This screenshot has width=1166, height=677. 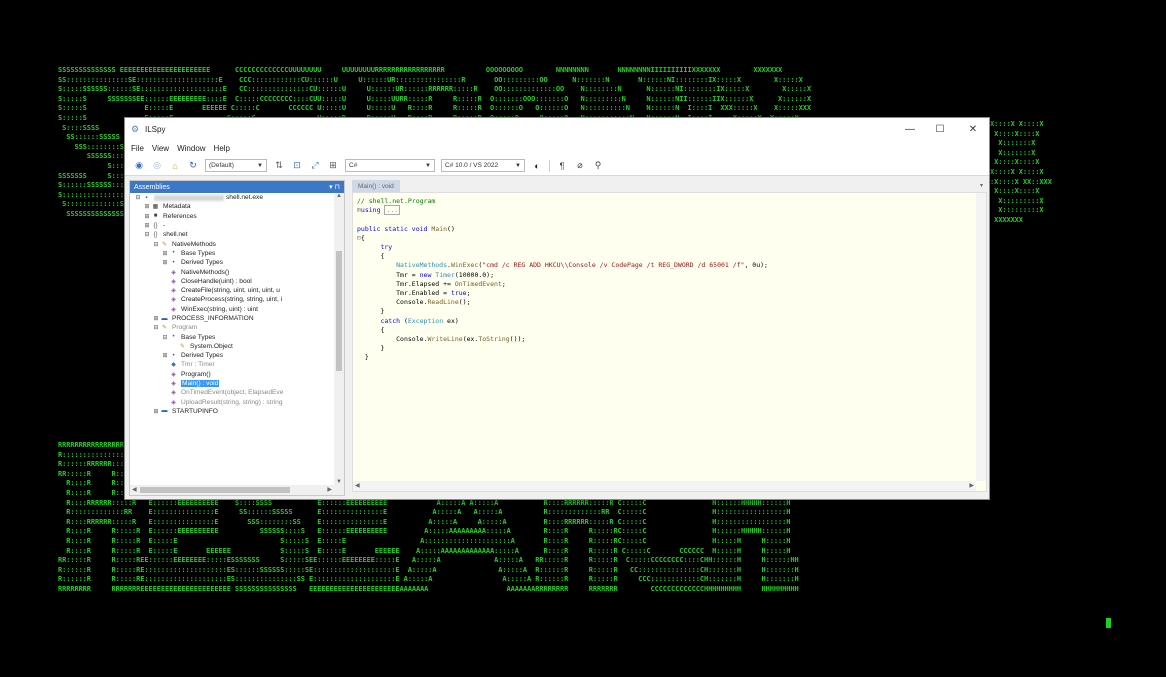 I want to click on tree-item: ◈ WinExec(string, uint) : uint, so click(x=232, y=309).